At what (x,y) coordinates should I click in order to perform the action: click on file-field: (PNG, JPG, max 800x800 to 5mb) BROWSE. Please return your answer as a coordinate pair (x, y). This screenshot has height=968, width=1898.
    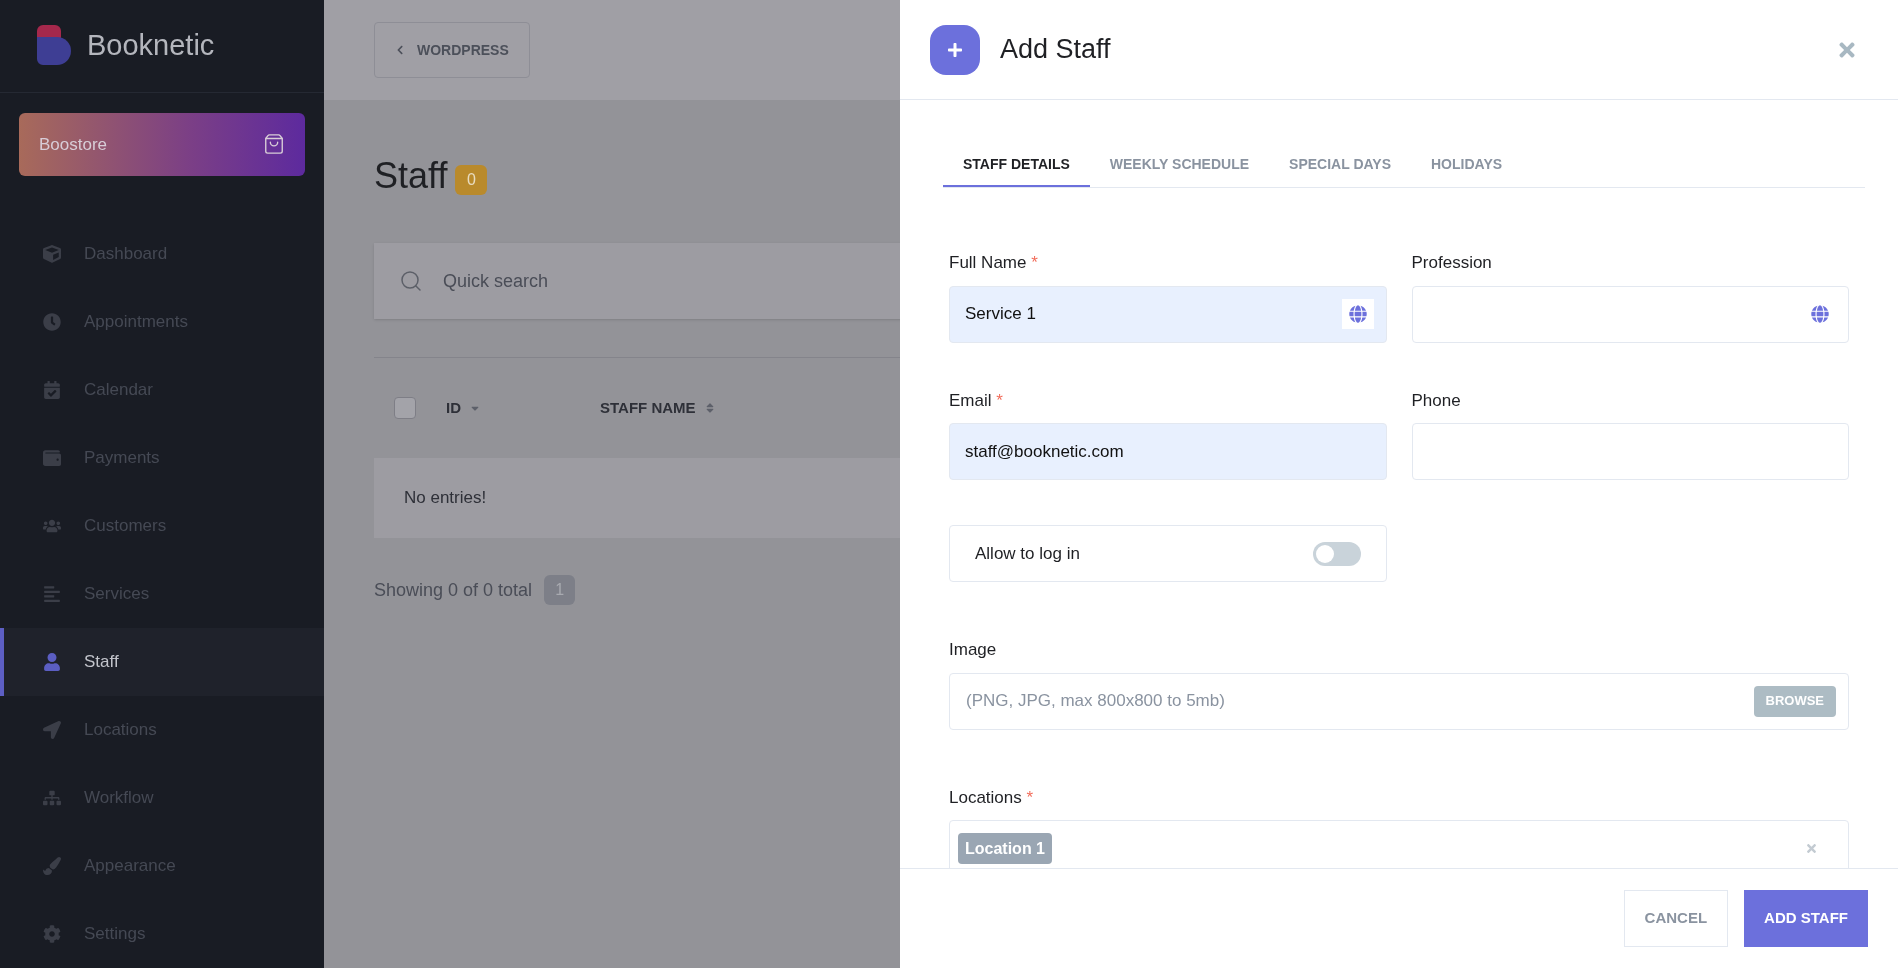
    Looking at the image, I should click on (1399, 701).